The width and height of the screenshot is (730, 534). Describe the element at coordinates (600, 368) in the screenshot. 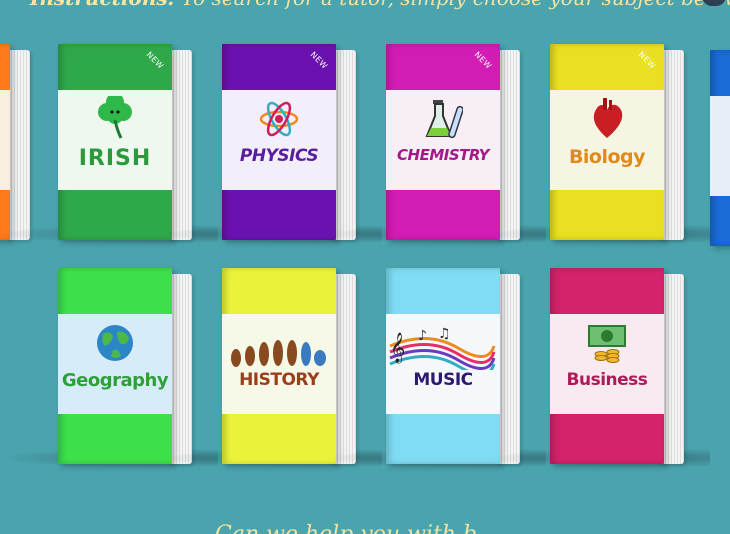

I see `book-business: Business` at that location.